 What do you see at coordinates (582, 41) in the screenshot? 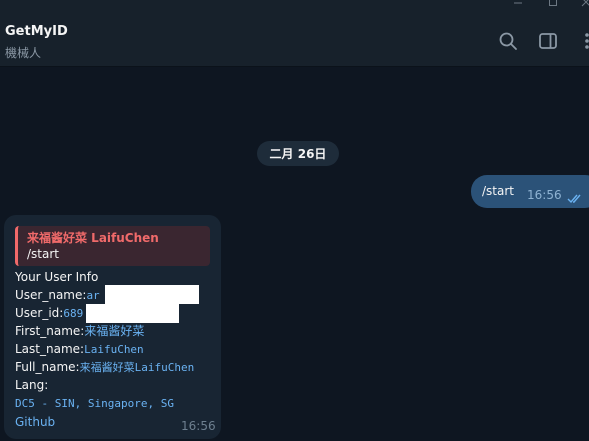
I see `more-icon` at bounding box center [582, 41].